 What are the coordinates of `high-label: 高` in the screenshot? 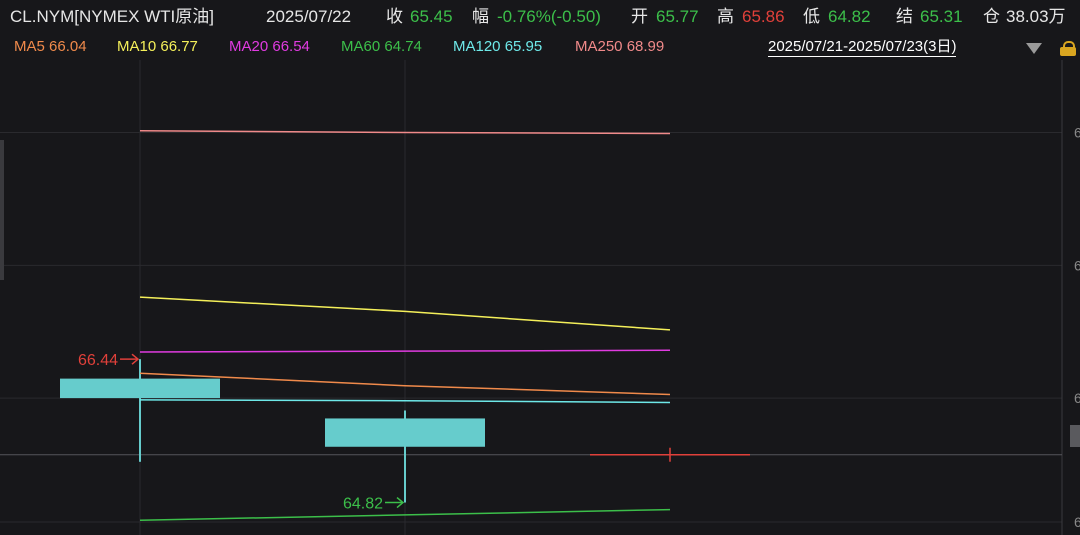 It's located at (725, 16).